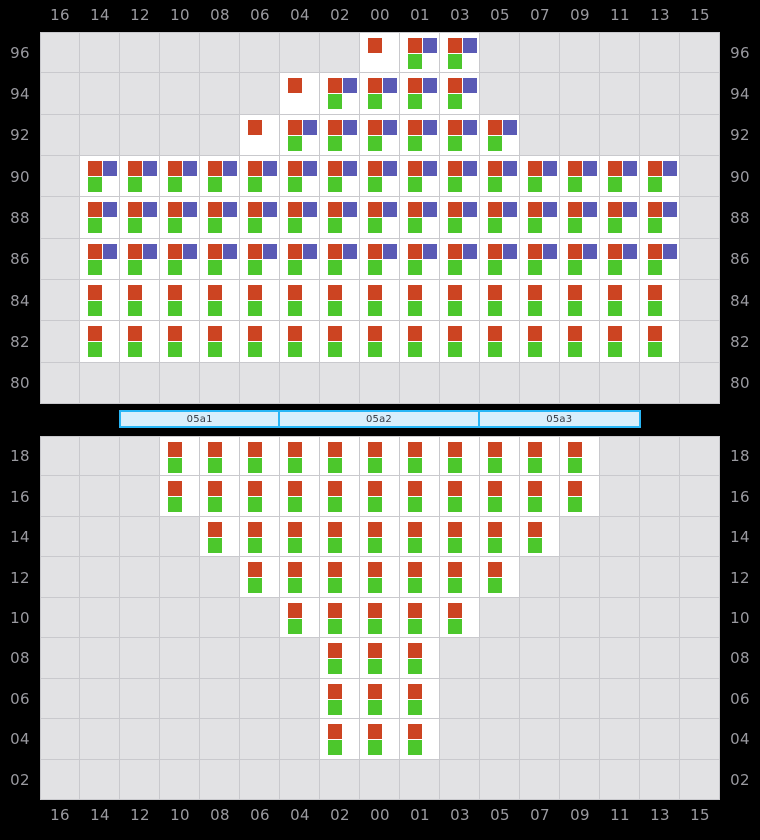  I want to click on segment-bar: 05a1 05a2 05a3, so click(380, 419).